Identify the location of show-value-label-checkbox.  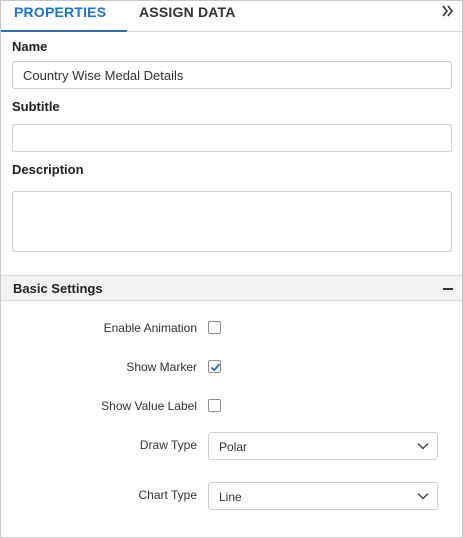
(214, 405).